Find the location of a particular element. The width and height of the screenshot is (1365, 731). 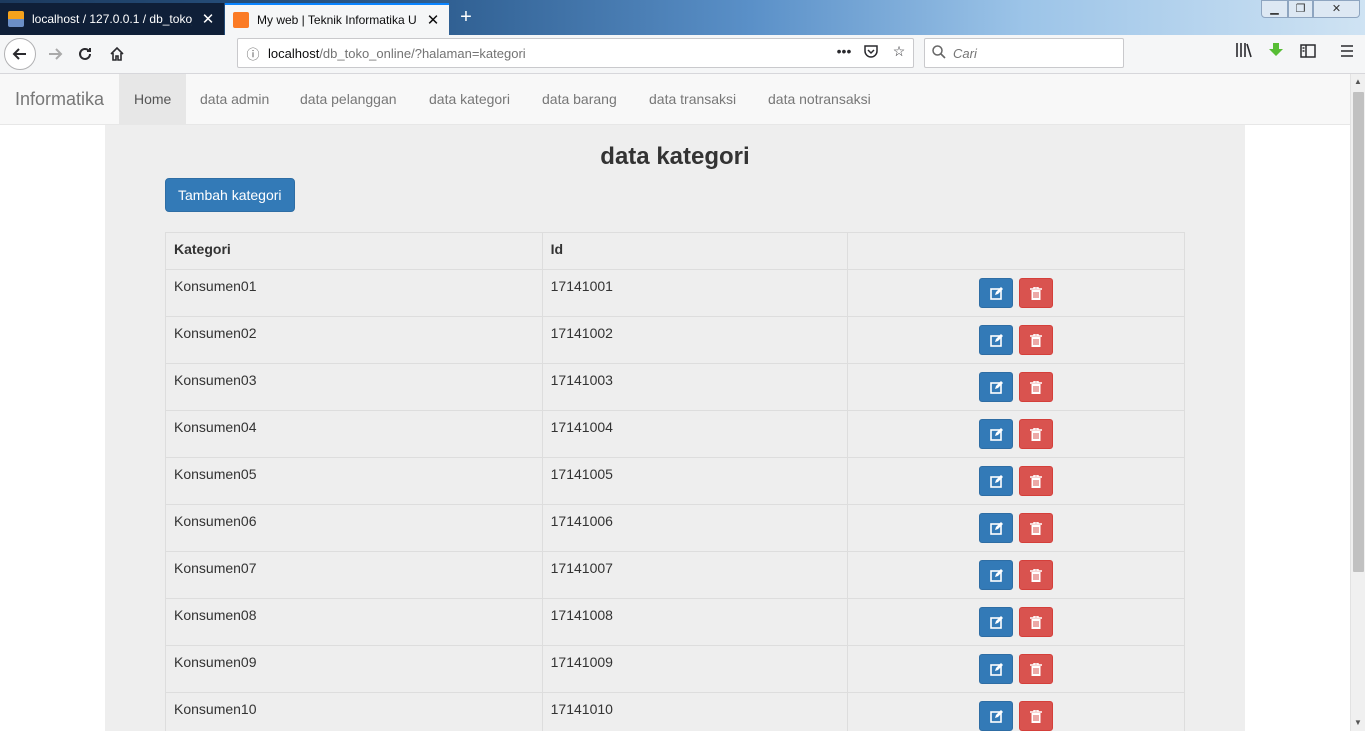

nav-data-notransaksi: data notransaksi is located at coordinates (819, 99).